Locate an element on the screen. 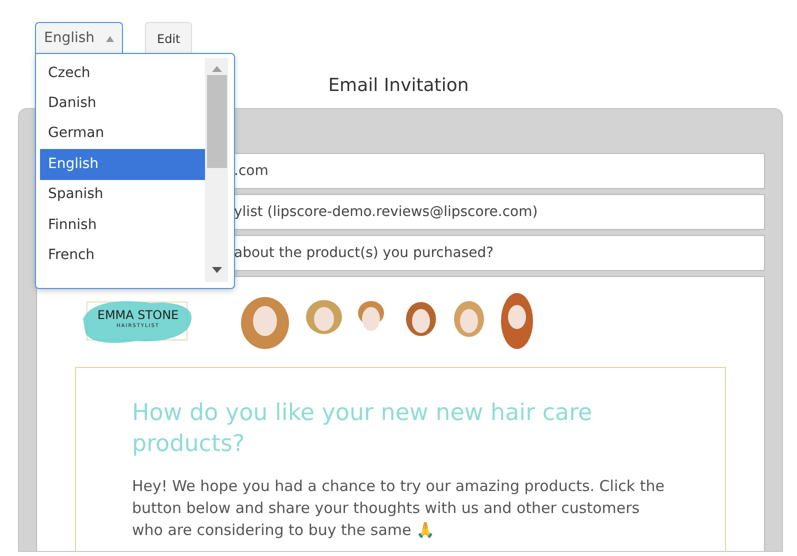 This screenshot has width=797, height=556. edit-button: Edit is located at coordinates (168, 38).